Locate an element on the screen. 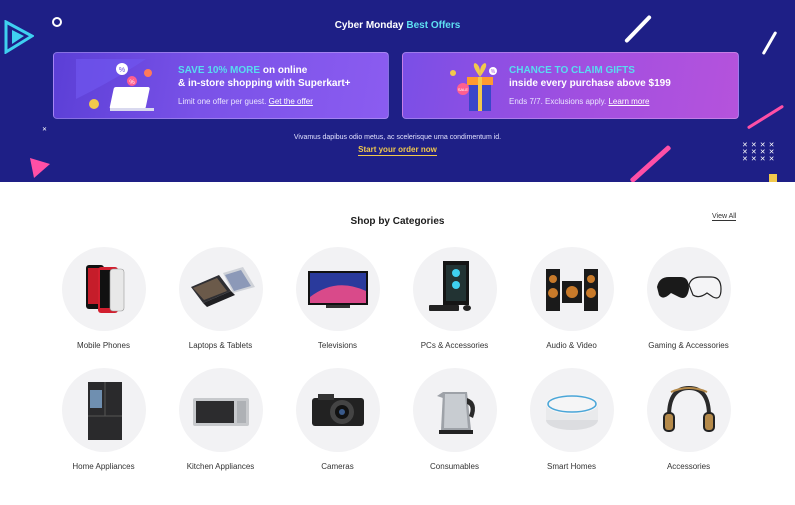 This screenshot has height=505, width=795. triangle-decoration is located at coordinates (40, 168).